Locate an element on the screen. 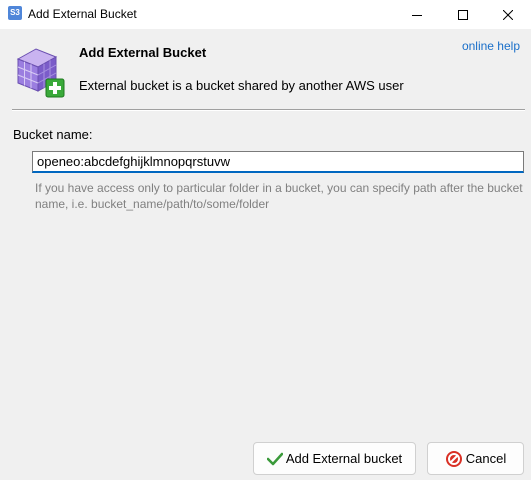  add-button-label: Add External bucket is located at coordinates (344, 458).